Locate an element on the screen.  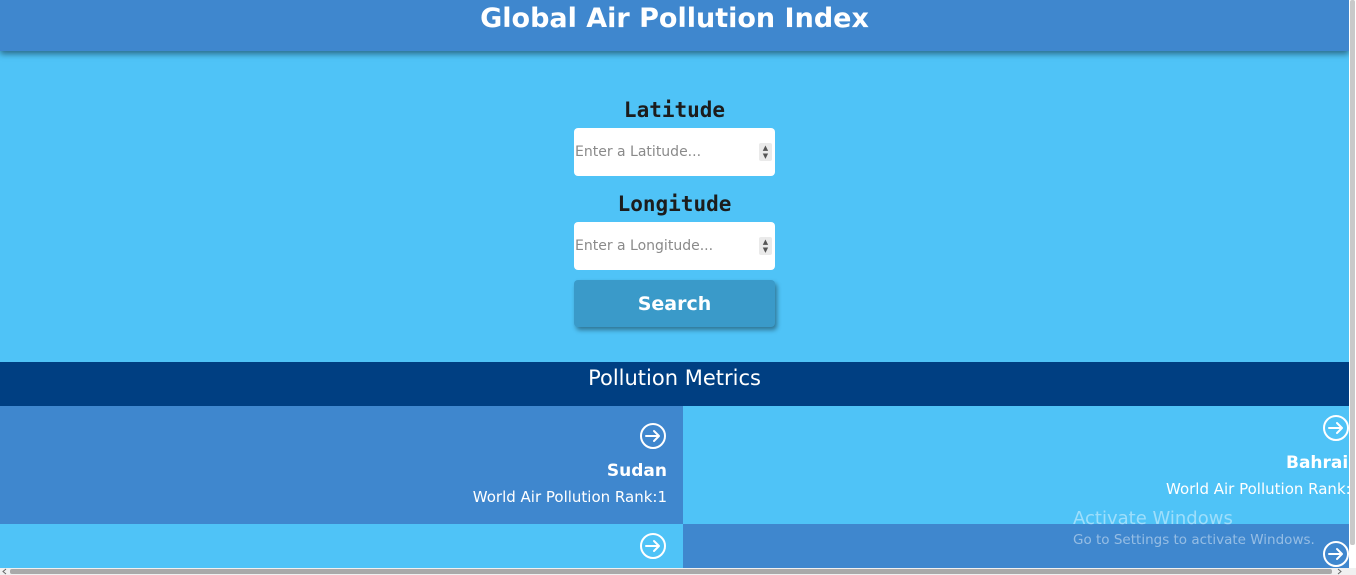
metric-card: Sudan World Air Pollution Rank:1 is located at coordinates (341, 465).